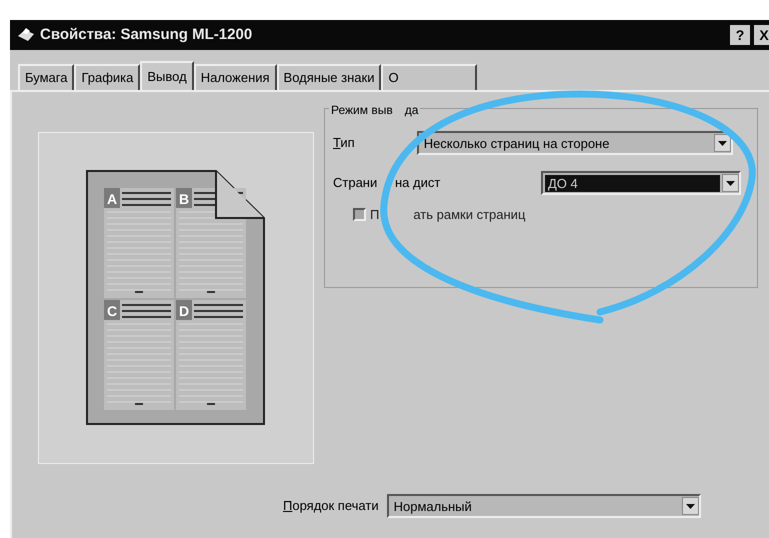 The image size is (769, 538). Describe the element at coordinates (362, 110) in the screenshot. I see `group-title: Режим выв` at that location.